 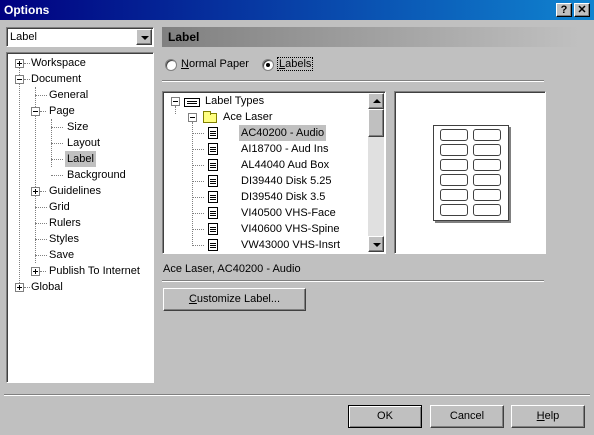 What do you see at coordinates (385, 416) in the screenshot?
I see `ok-button: OK` at bounding box center [385, 416].